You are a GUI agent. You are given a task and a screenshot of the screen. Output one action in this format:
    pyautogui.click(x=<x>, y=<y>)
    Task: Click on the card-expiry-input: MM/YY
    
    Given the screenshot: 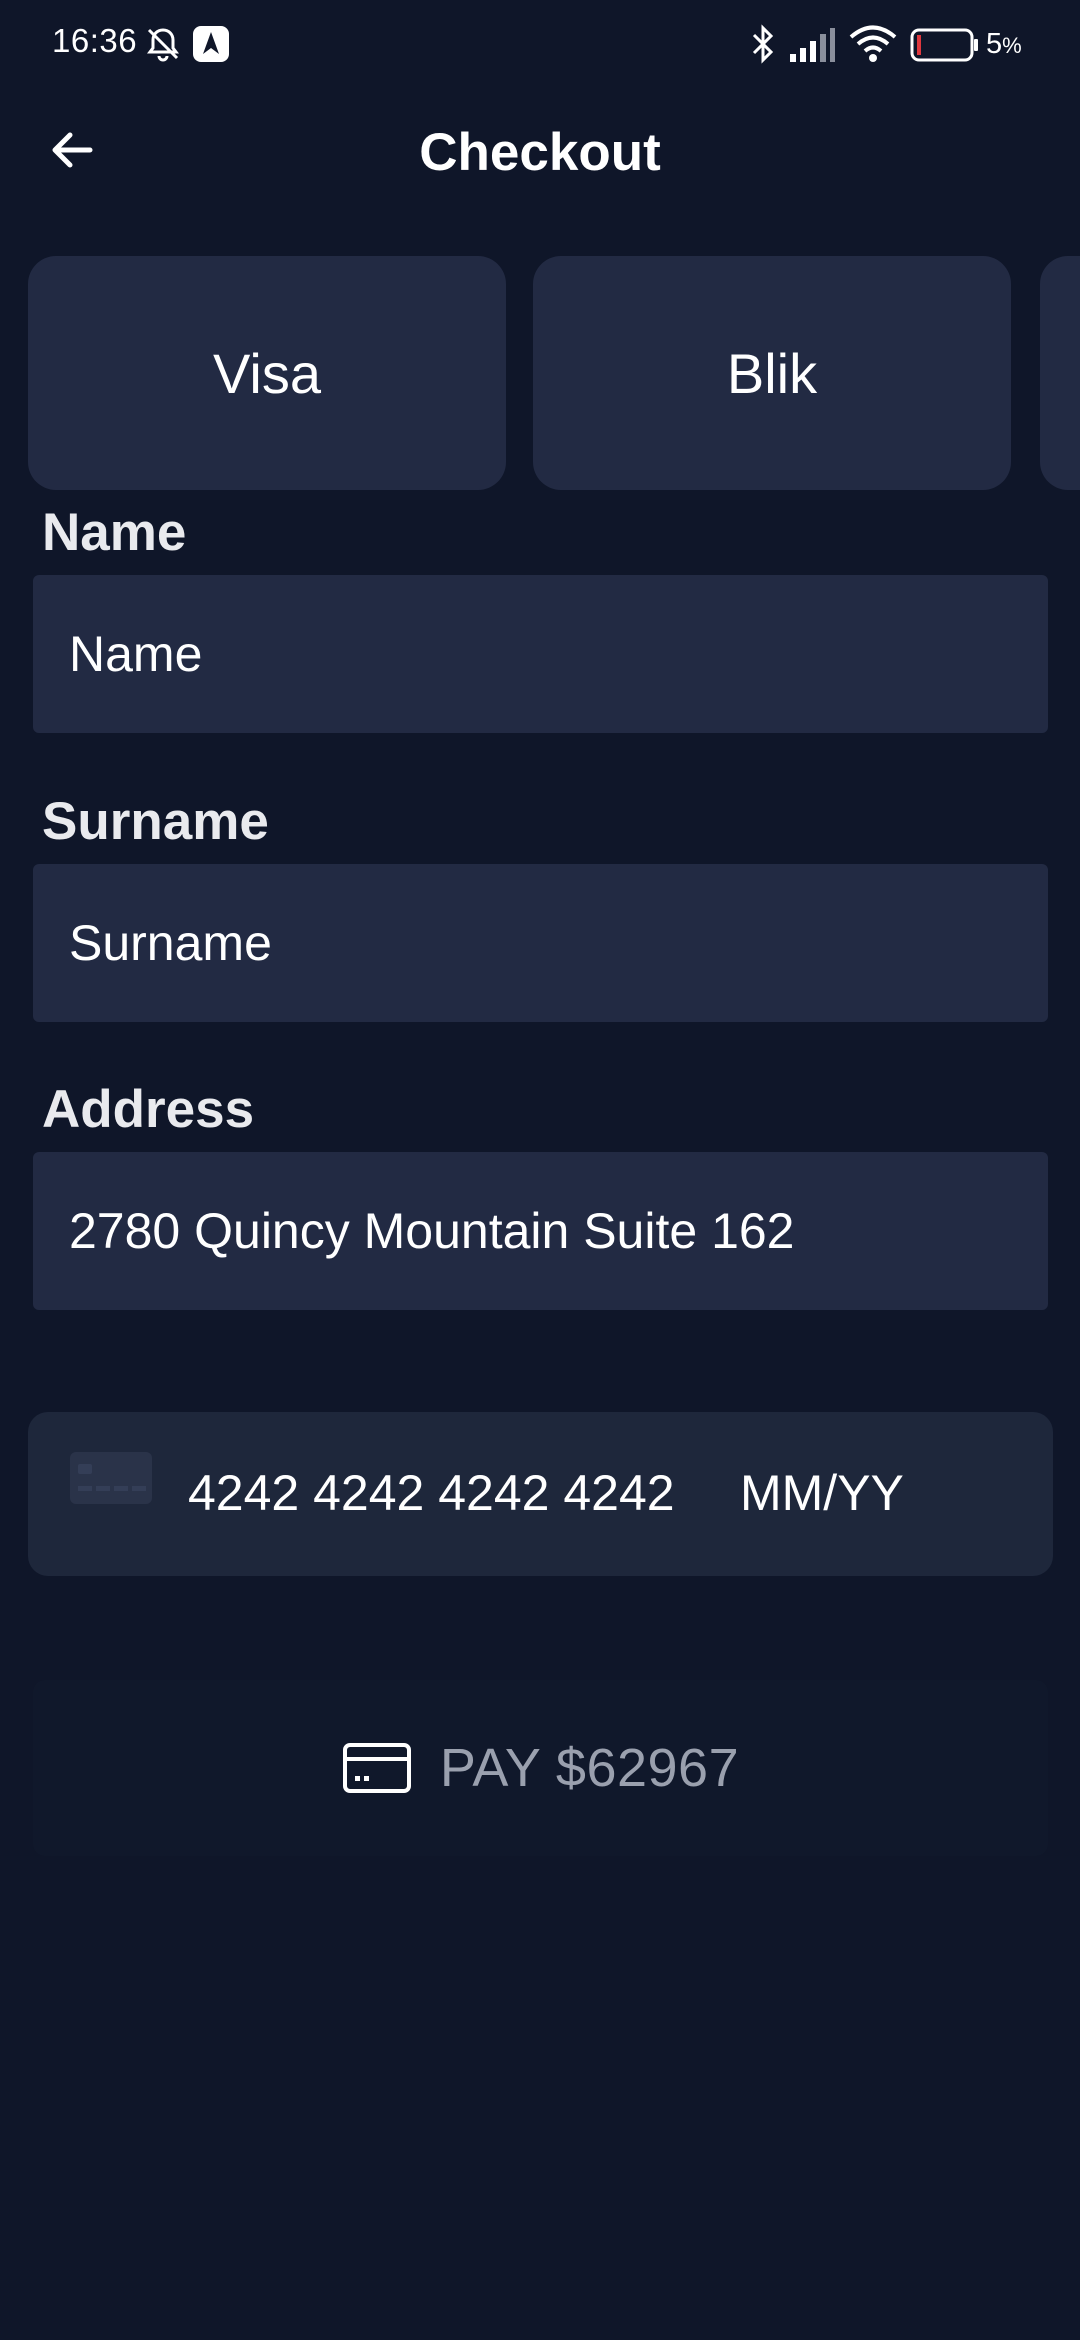 What is the action you would take?
    pyautogui.click(x=822, y=1493)
    